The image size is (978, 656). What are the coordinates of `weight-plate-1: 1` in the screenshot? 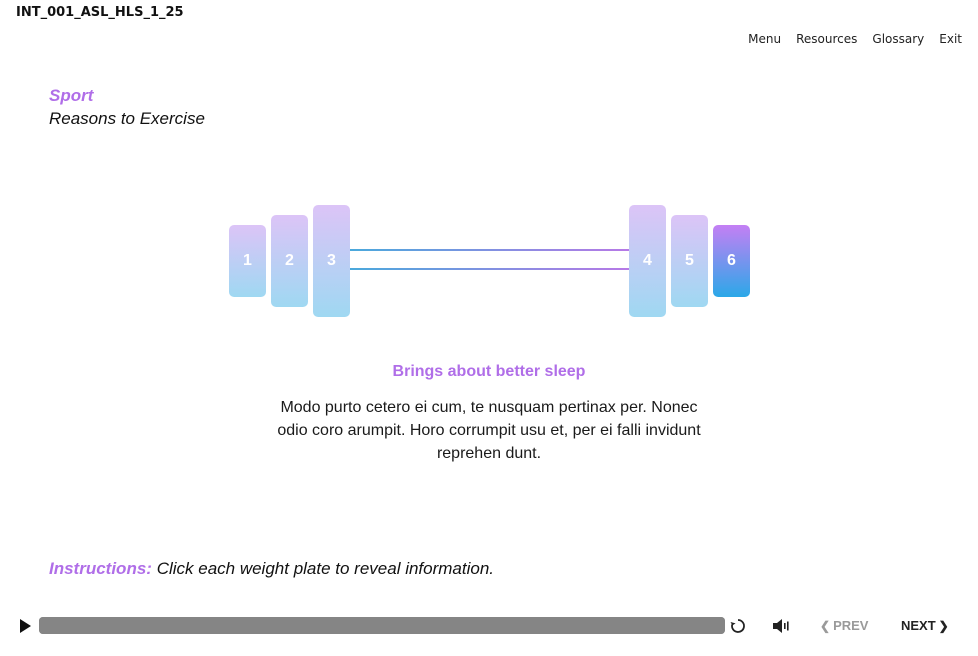 It's located at (247, 261).